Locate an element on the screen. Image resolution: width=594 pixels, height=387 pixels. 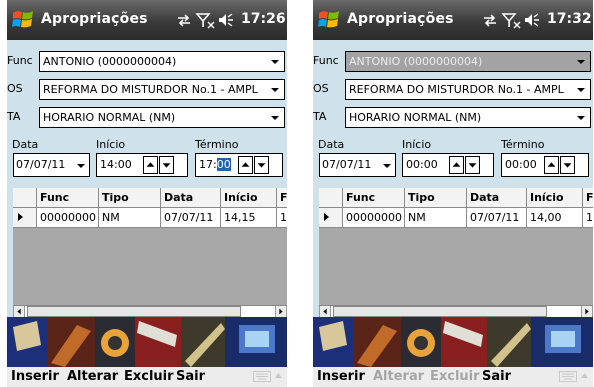
cell-inicio: 14,15 is located at coordinates (249, 218).